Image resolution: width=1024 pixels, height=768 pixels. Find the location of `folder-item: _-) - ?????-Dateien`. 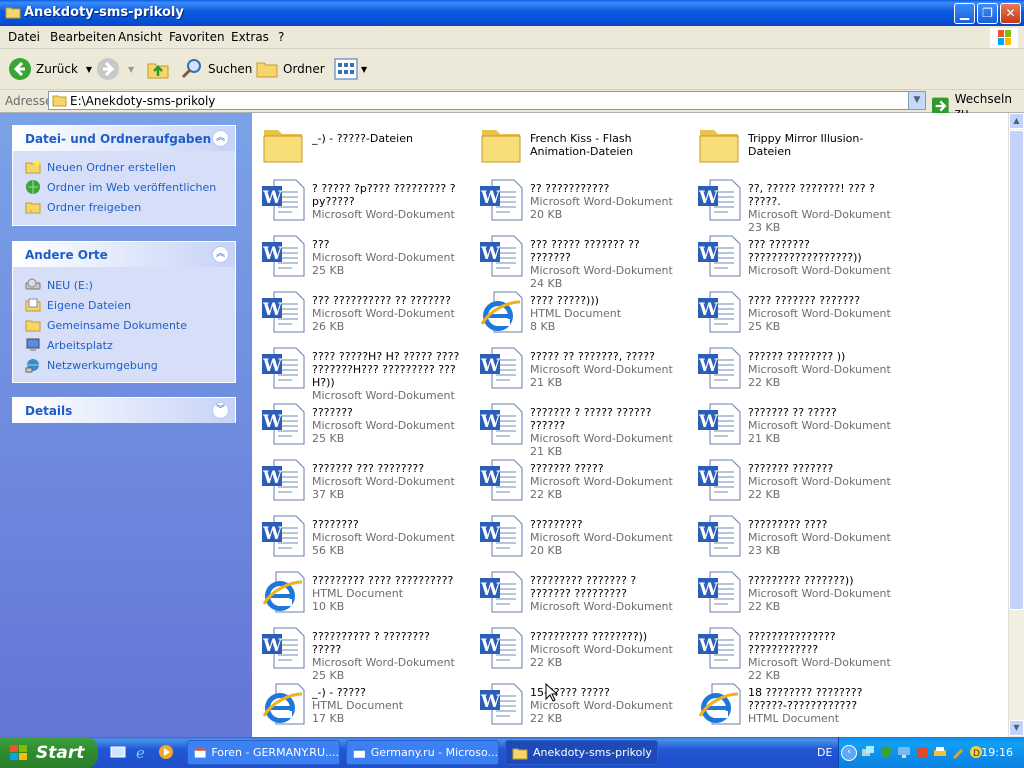

folder-item: _-) - ?????-Dateien is located at coordinates (359, 144).